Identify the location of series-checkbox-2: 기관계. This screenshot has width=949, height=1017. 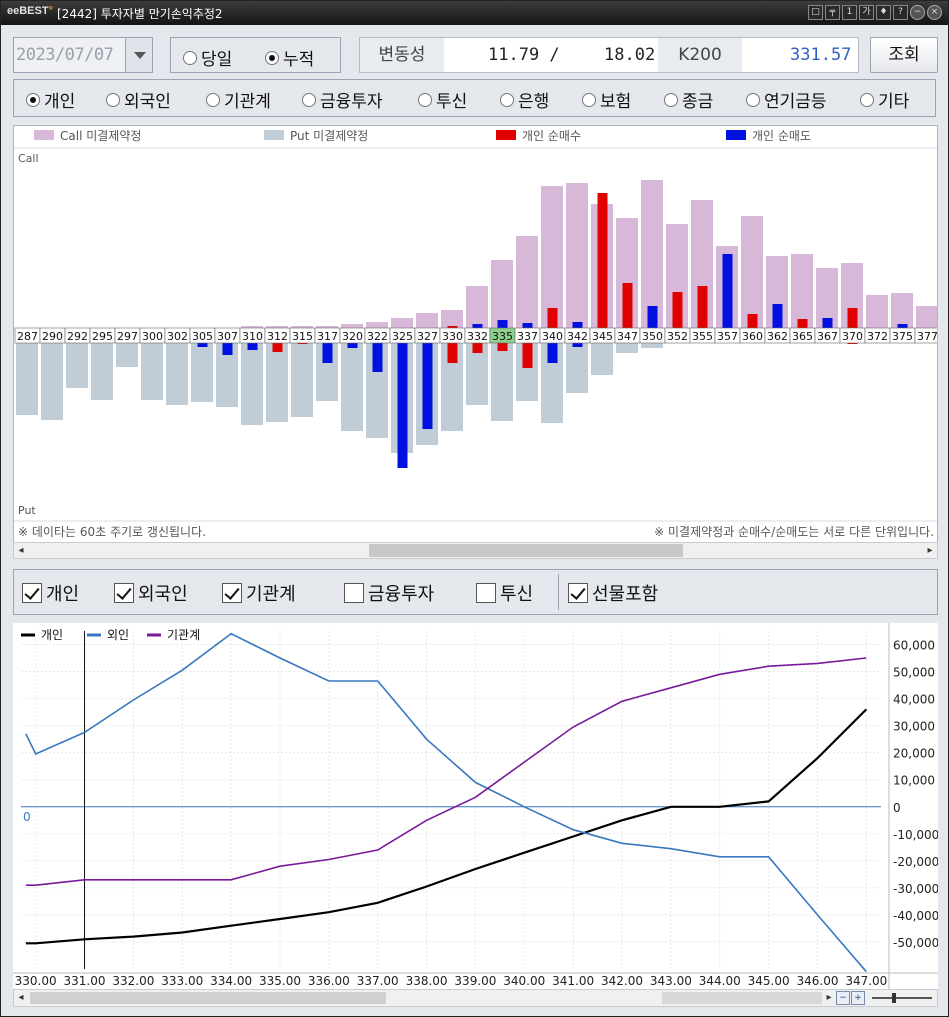
(259, 593).